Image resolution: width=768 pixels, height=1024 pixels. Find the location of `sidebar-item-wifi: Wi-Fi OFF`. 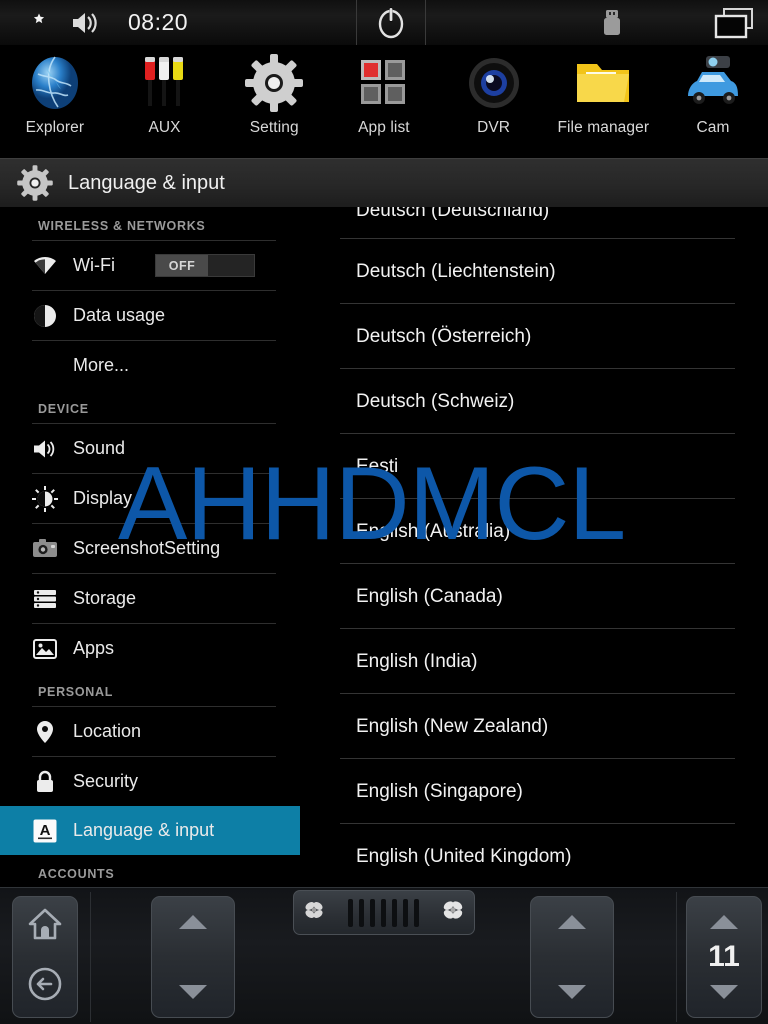

sidebar-item-wifi: Wi-Fi OFF is located at coordinates (150, 265).